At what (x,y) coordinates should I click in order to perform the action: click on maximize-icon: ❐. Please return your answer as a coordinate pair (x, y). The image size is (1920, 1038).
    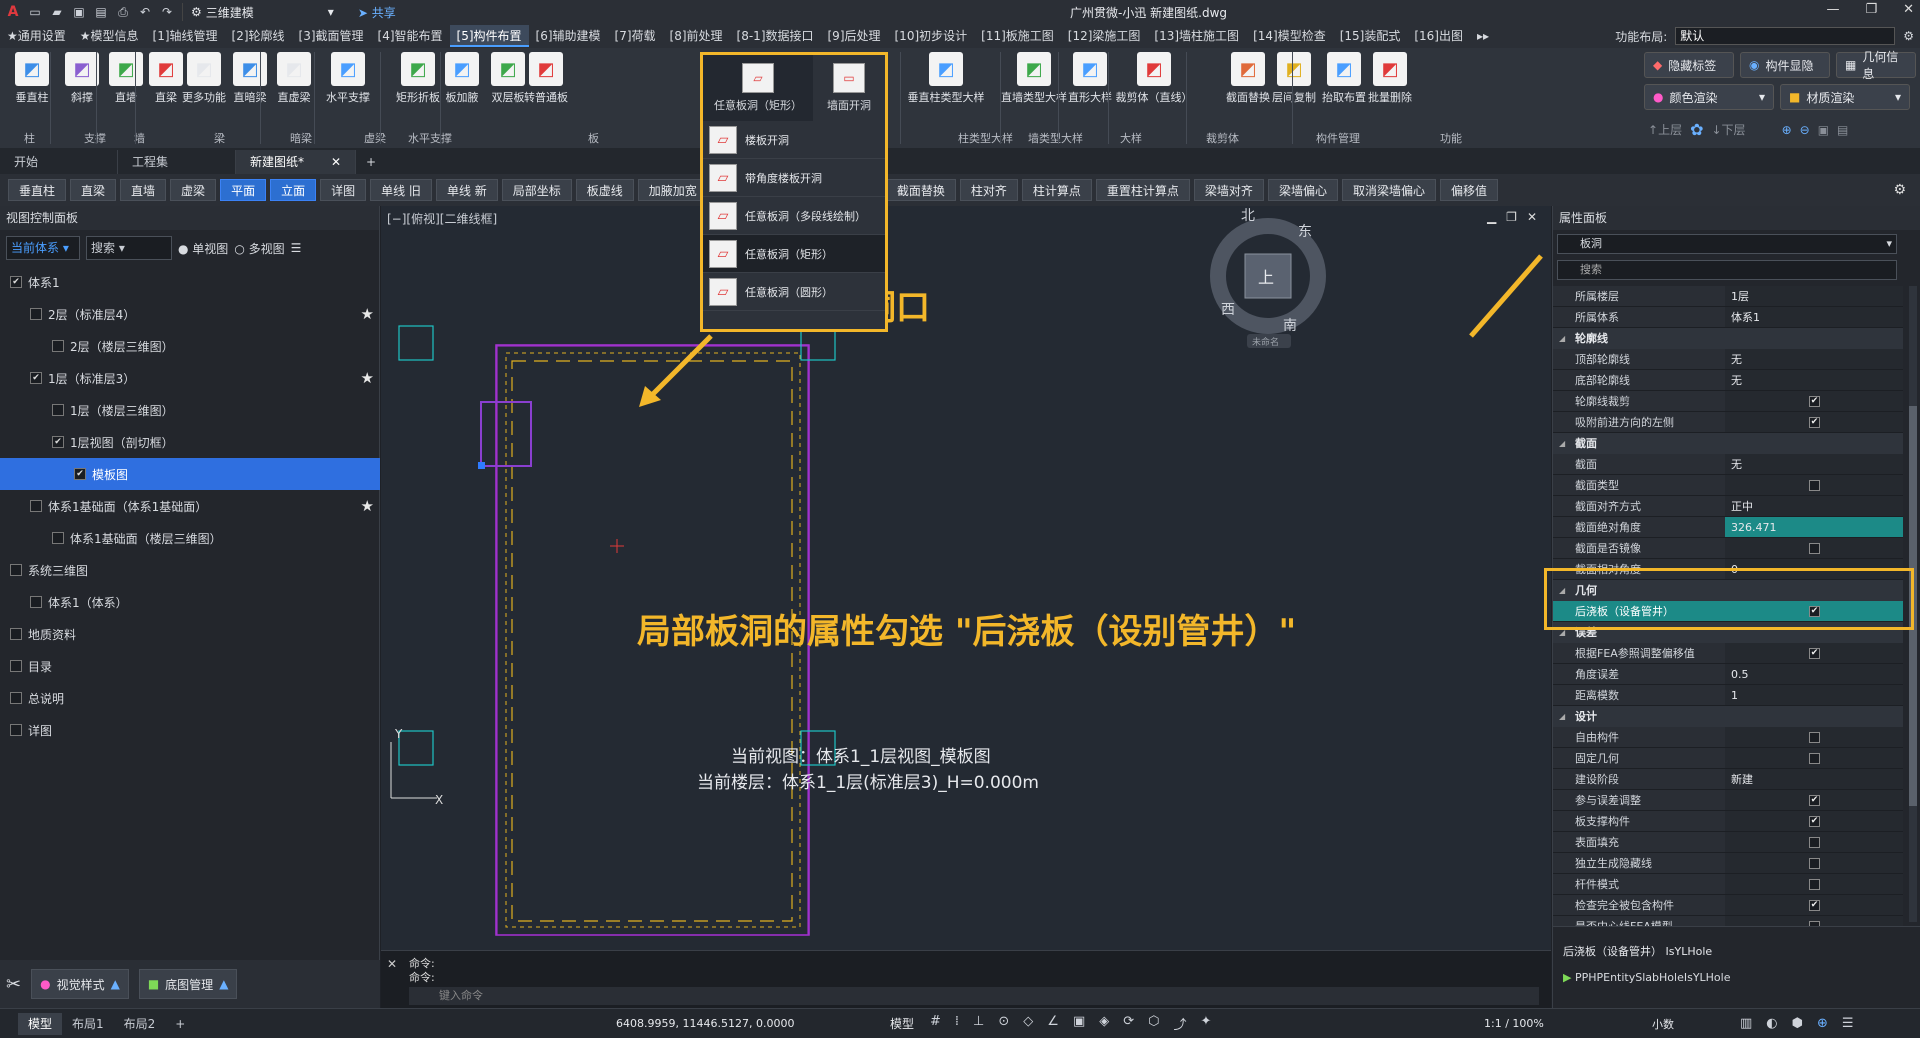
    Looking at the image, I should click on (1871, 9).